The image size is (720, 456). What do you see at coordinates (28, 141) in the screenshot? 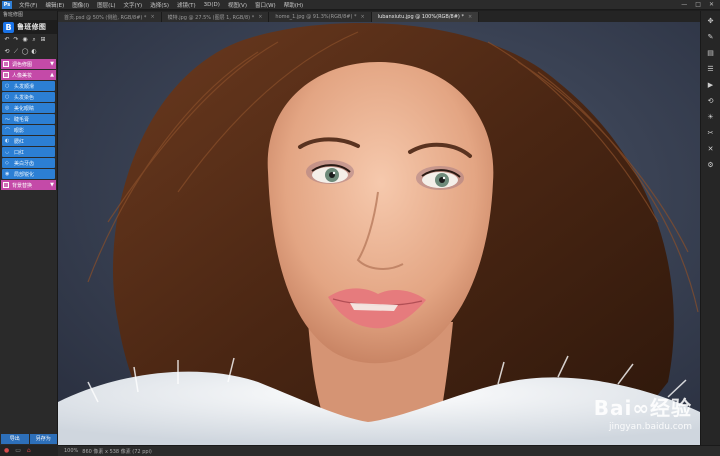
I see `item-blush: ◐ 腮红` at bounding box center [28, 141].